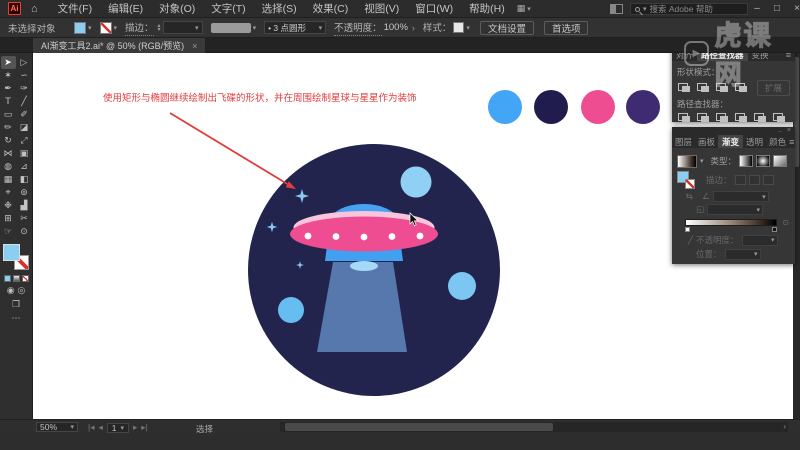 This screenshot has width=800, height=450. Describe the element at coordinates (731, 222) in the screenshot. I see `gradient-ramp` at that location.